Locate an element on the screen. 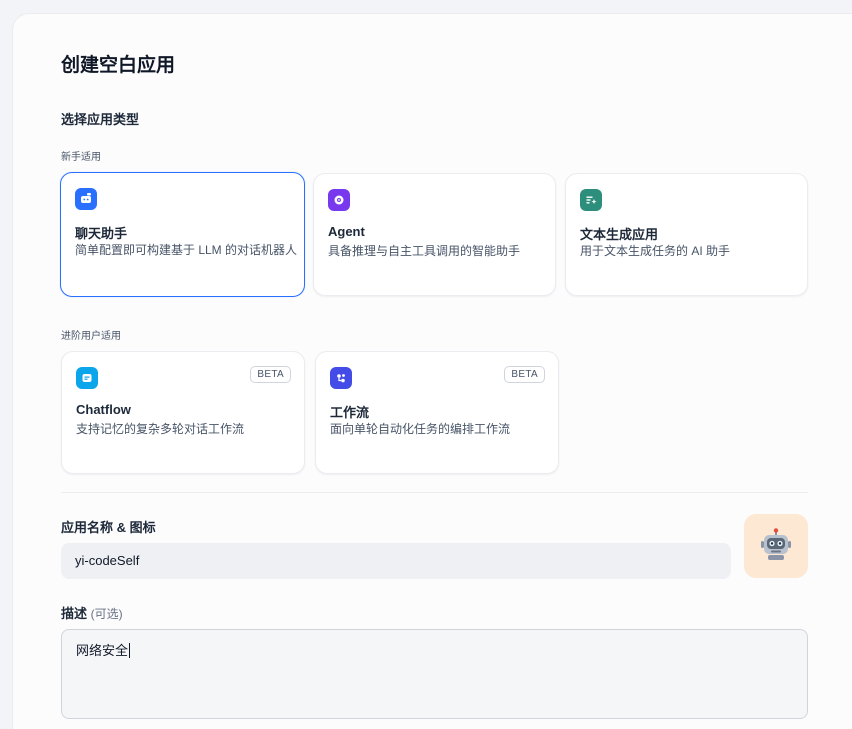 This screenshot has width=852, height=729. description-value: 网络安全 is located at coordinates (102, 650).